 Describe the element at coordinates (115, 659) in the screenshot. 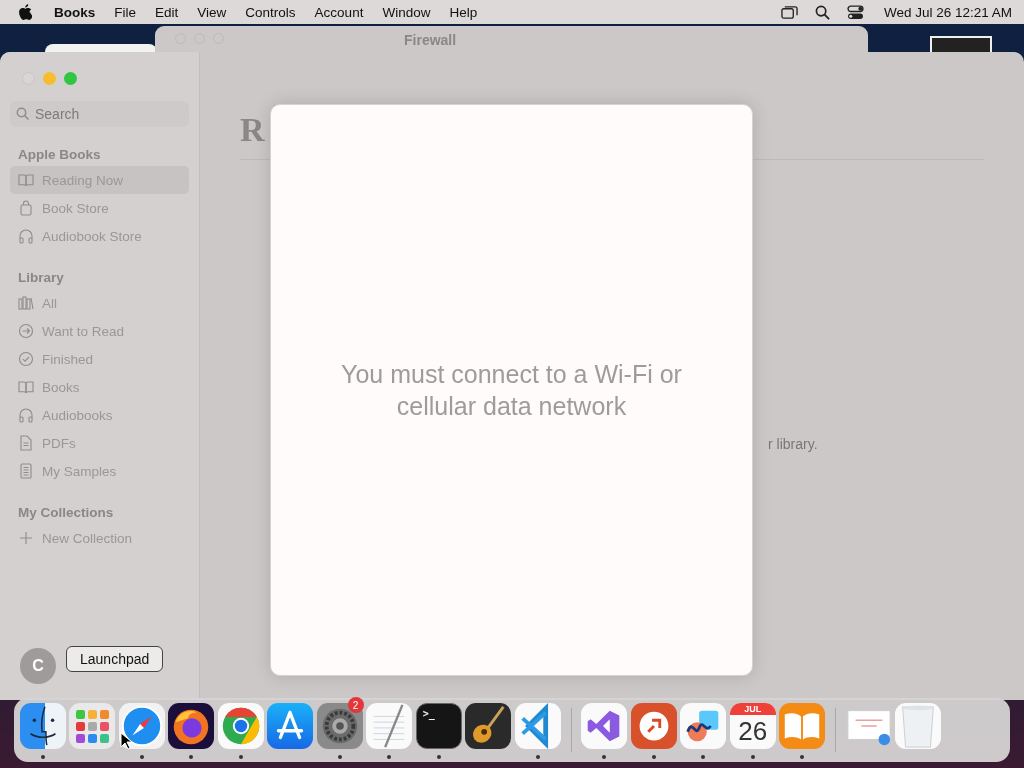

I see `dock-tooltip: Launchpad` at that location.